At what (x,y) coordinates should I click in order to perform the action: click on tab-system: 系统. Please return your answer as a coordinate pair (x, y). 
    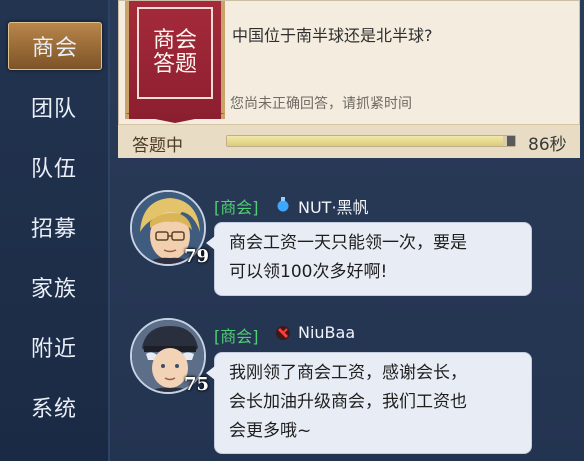
    Looking at the image, I should click on (54, 407).